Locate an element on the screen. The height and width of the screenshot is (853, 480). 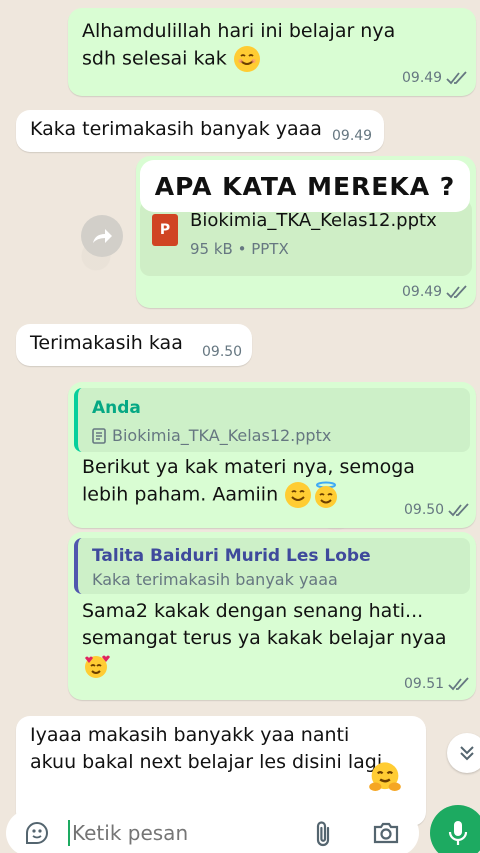
message-bubble-incoming: Terimakasih kaa 09.50 is located at coordinates (134, 345).